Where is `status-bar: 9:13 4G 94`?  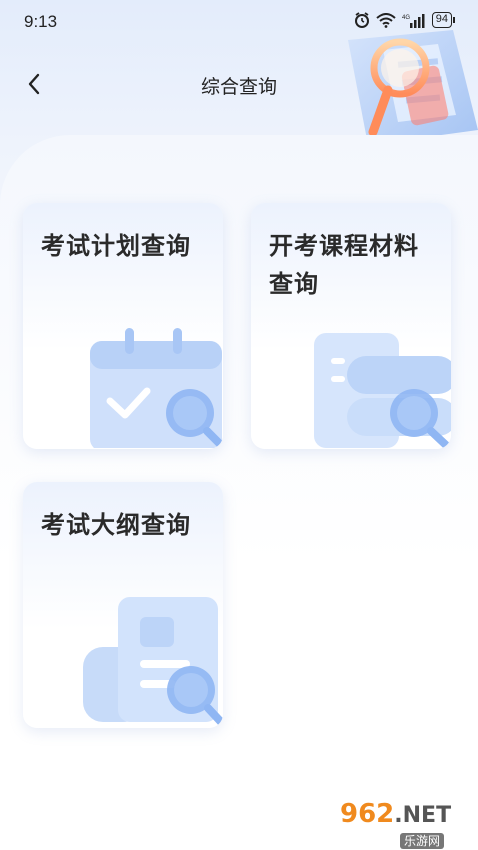
status-bar: 9:13 4G 94 is located at coordinates (239, 22).